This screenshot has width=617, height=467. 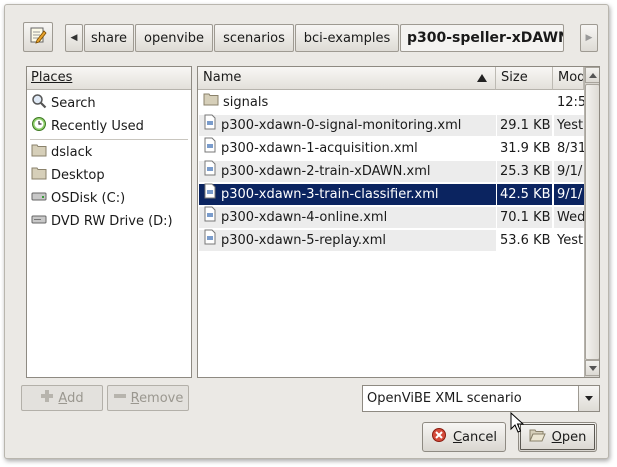 I want to click on column-header-label: Name, so click(x=222, y=77).